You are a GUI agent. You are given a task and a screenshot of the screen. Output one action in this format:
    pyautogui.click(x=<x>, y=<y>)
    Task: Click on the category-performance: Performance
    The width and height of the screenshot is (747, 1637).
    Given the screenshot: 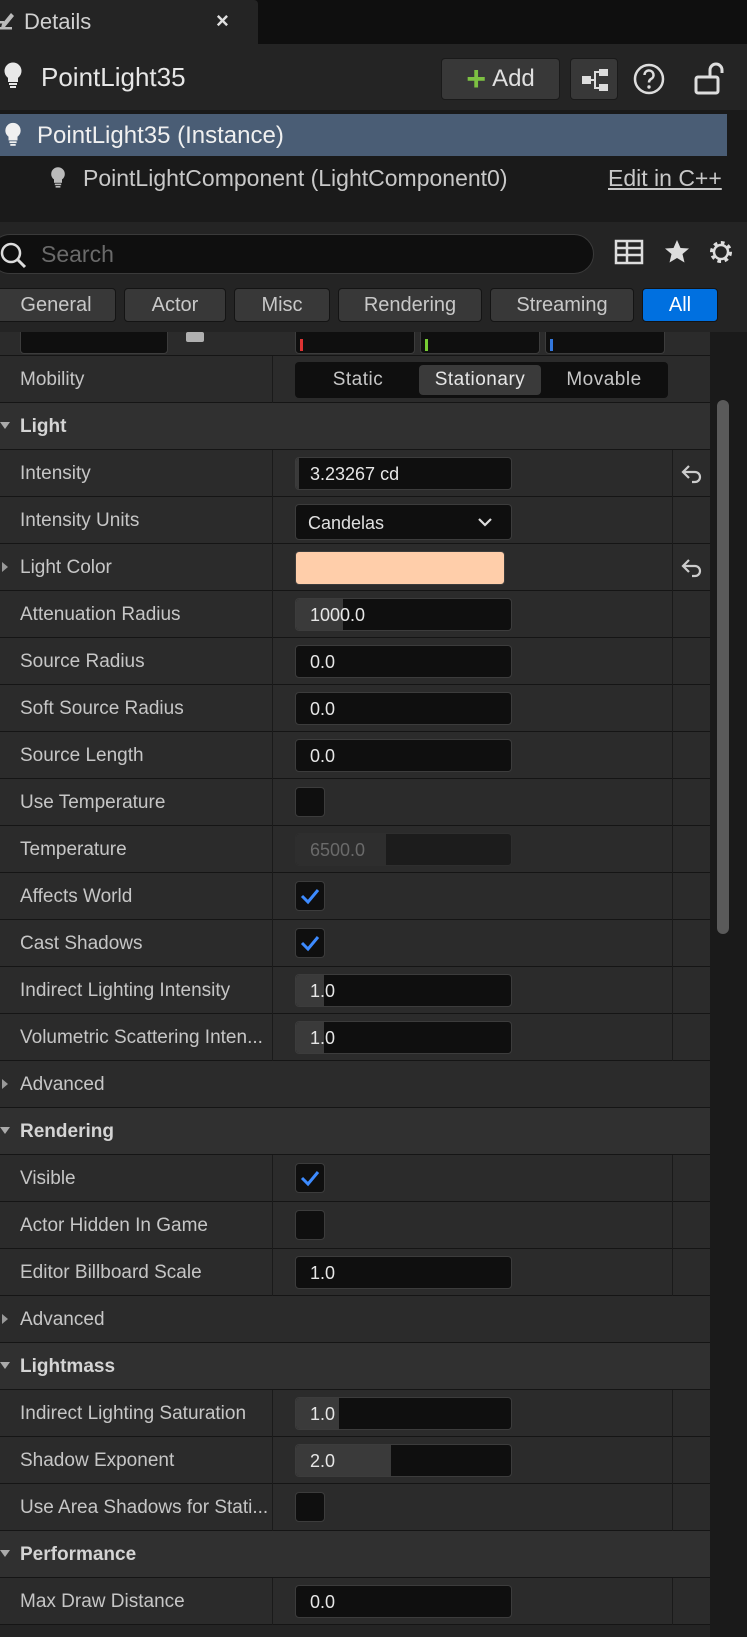 What is the action you would take?
    pyautogui.click(x=355, y=1554)
    